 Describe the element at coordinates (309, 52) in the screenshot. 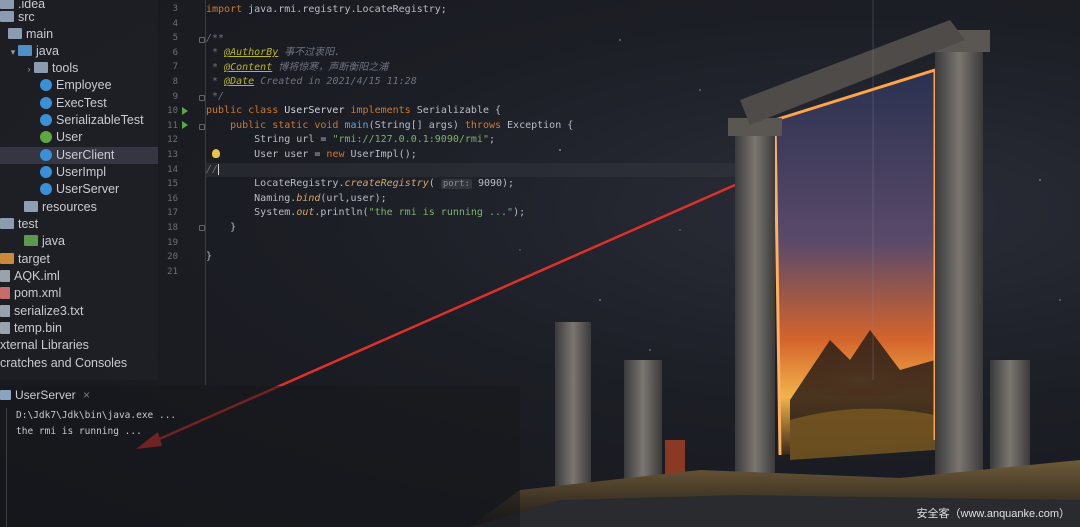

I see `code-comment: 事不过衷阳.` at that location.